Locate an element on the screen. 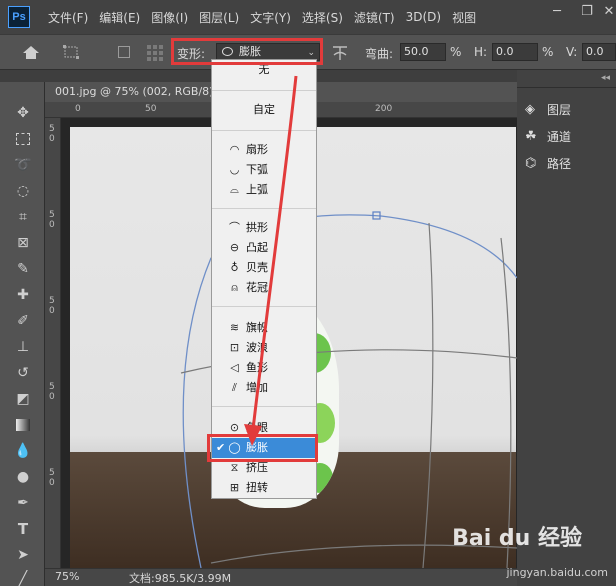 Image resolution: width=616 pixels, height=586 pixels. annotation-arrow is located at coordinates (271, 260).